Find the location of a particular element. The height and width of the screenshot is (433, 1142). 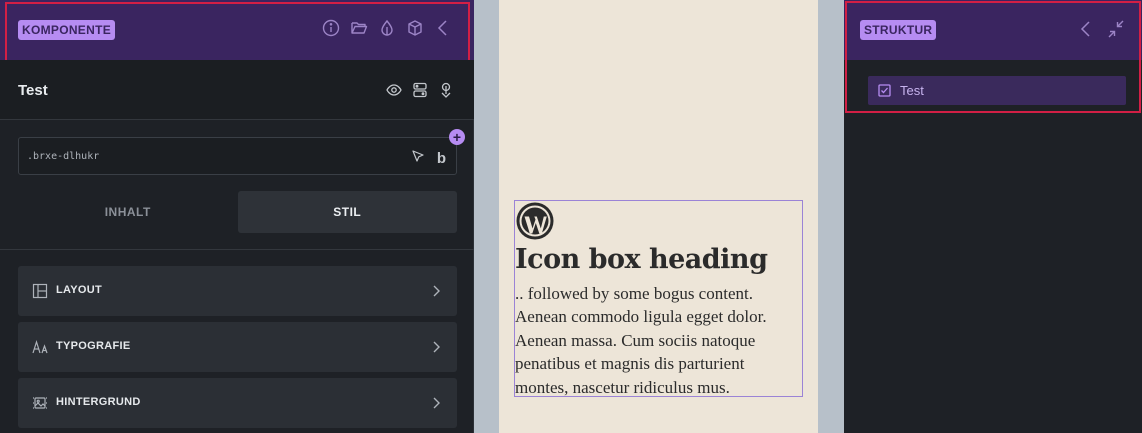

divider is located at coordinates (237, 249).